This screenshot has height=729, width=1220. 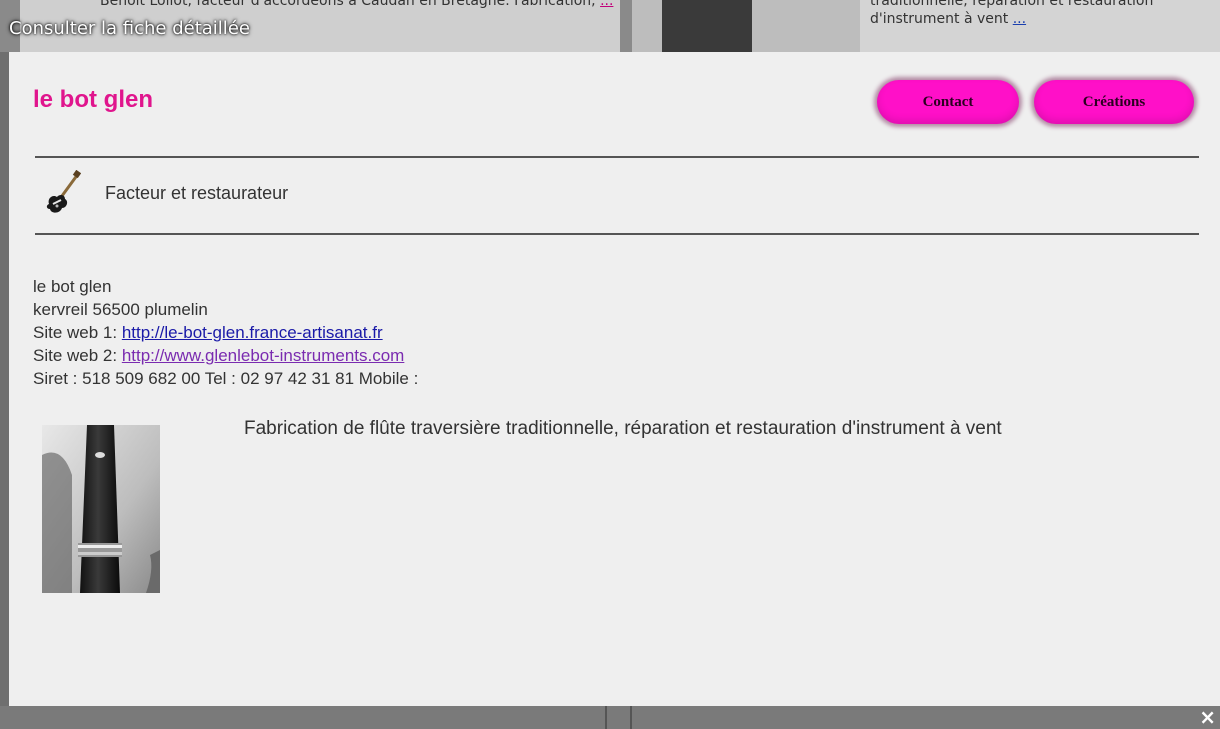 What do you see at coordinates (610, 717) in the screenshot?
I see `background-bottom-strip: ×` at bounding box center [610, 717].